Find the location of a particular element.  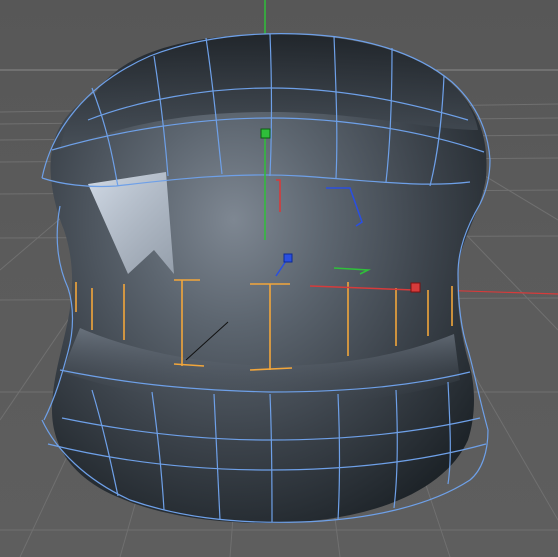

x-handle-icon is located at coordinates (415, 287).